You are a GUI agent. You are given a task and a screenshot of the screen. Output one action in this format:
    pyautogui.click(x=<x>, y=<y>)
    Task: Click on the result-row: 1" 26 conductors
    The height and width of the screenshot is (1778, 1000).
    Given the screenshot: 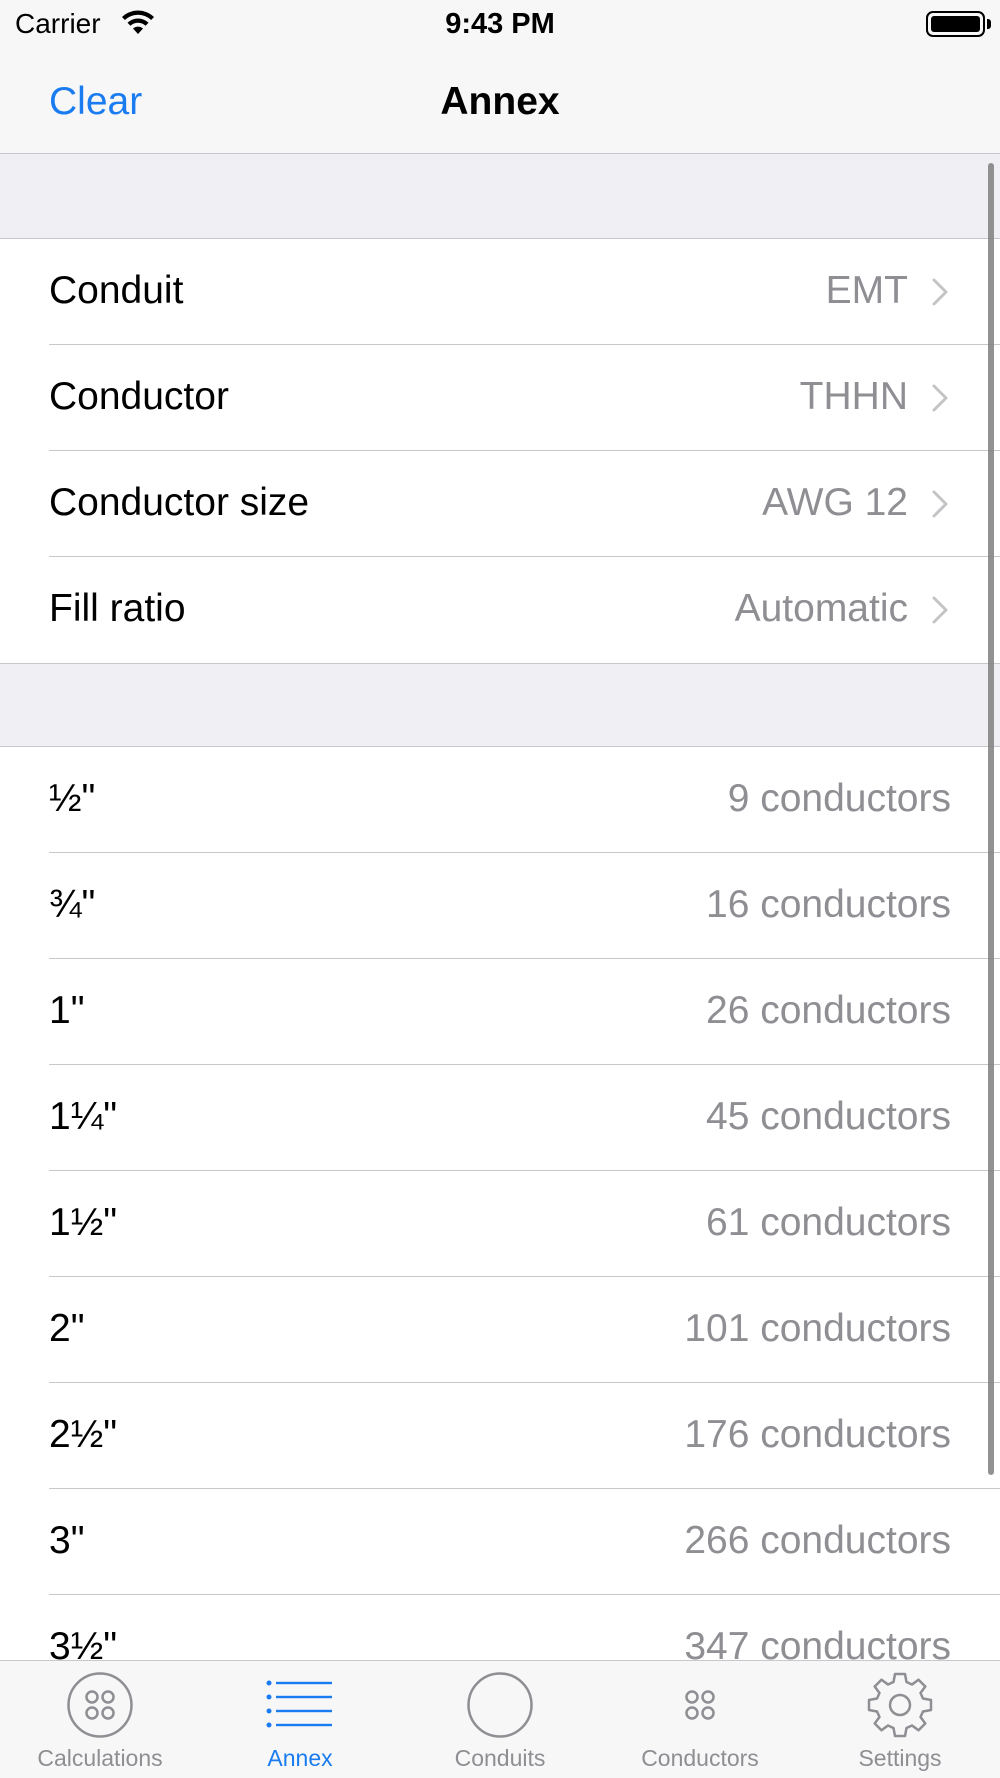 What is the action you would take?
    pyautogui.click(x=500, y=1012)
    